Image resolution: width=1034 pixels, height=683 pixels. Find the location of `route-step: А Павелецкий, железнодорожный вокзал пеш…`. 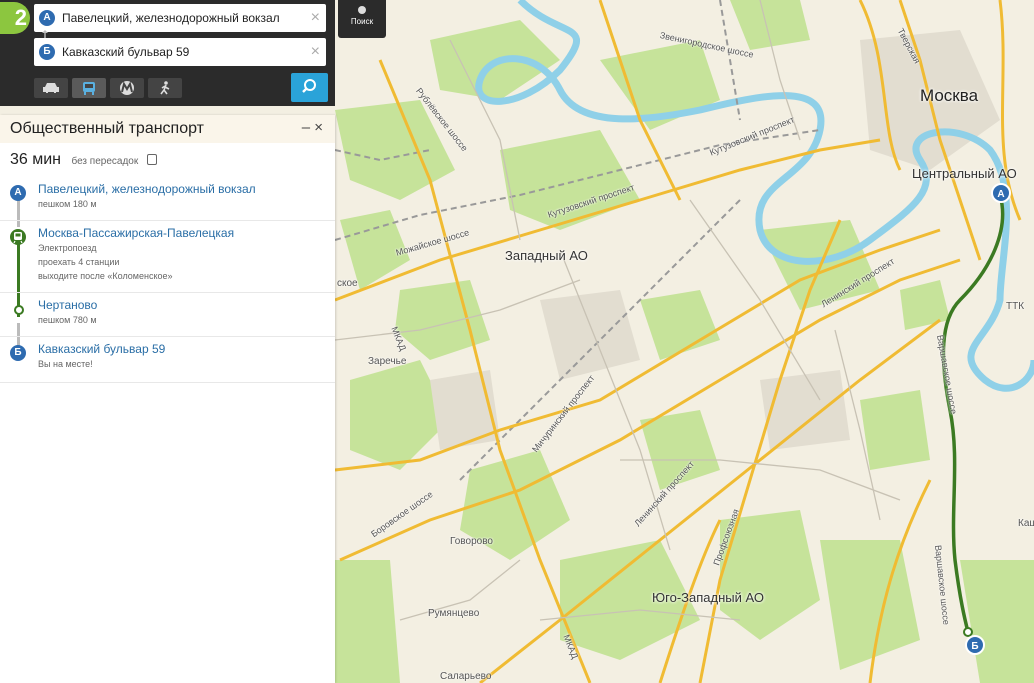

route-step: А Павелецкий, железнодорожный вокзал пеш… is located at coordinates (167, 199).